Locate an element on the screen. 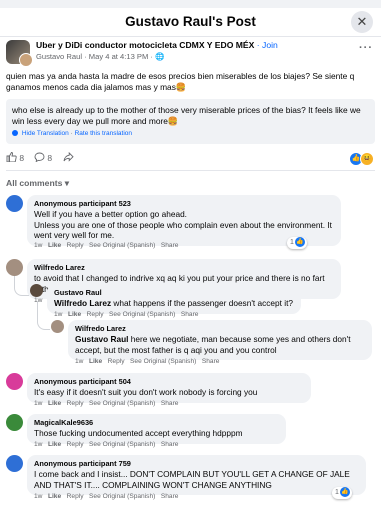 Image resolution: width=381 pixels, height=512 pixels. comment-author: Gustavo Raul is located at coordinates (174, 293).